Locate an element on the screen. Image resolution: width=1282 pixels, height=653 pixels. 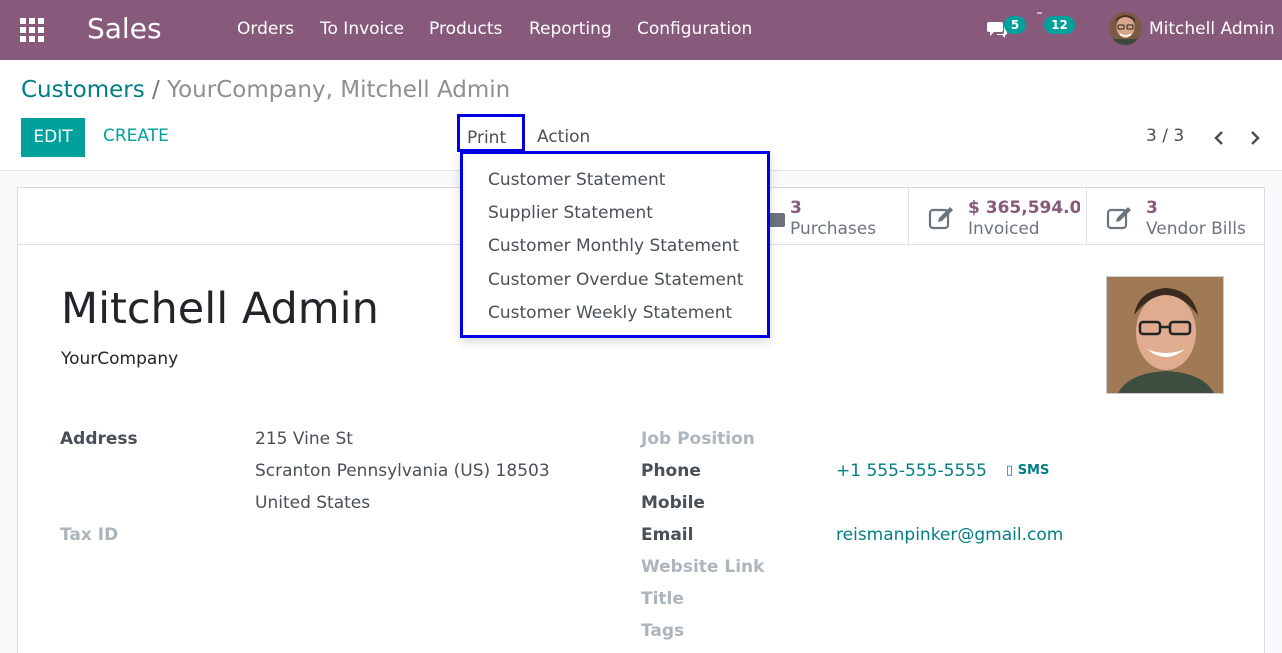
sms-label: SMS is located at coordinates (1033, 470).